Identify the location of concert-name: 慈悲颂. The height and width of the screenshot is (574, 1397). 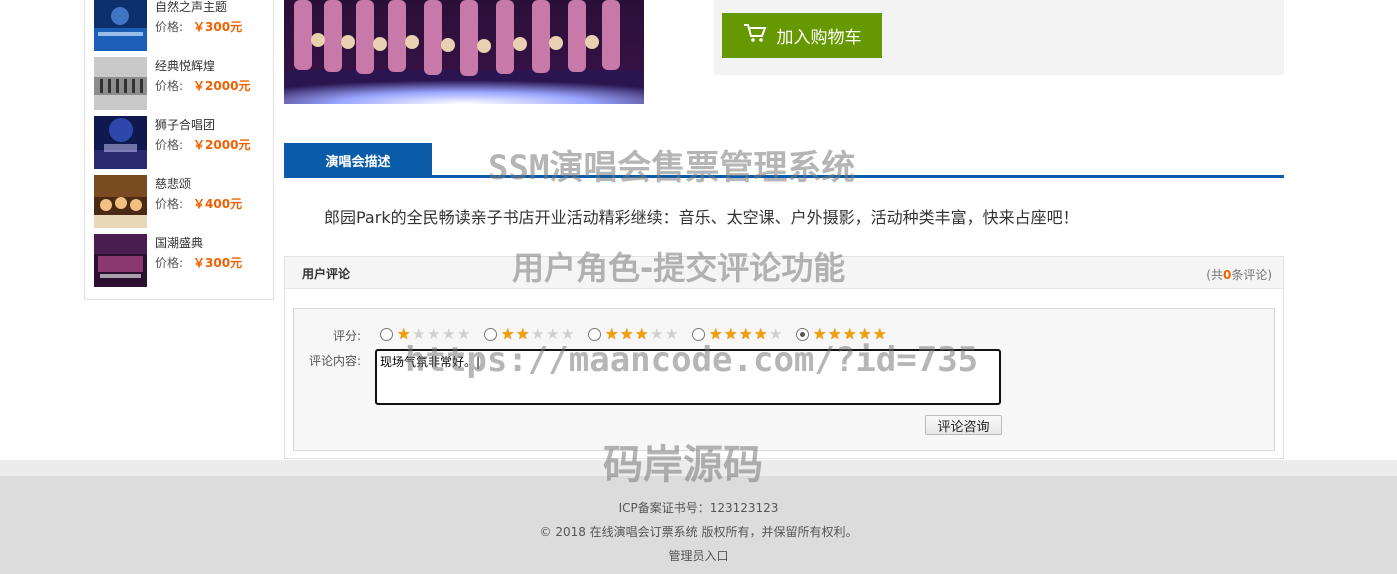
(173, 183).